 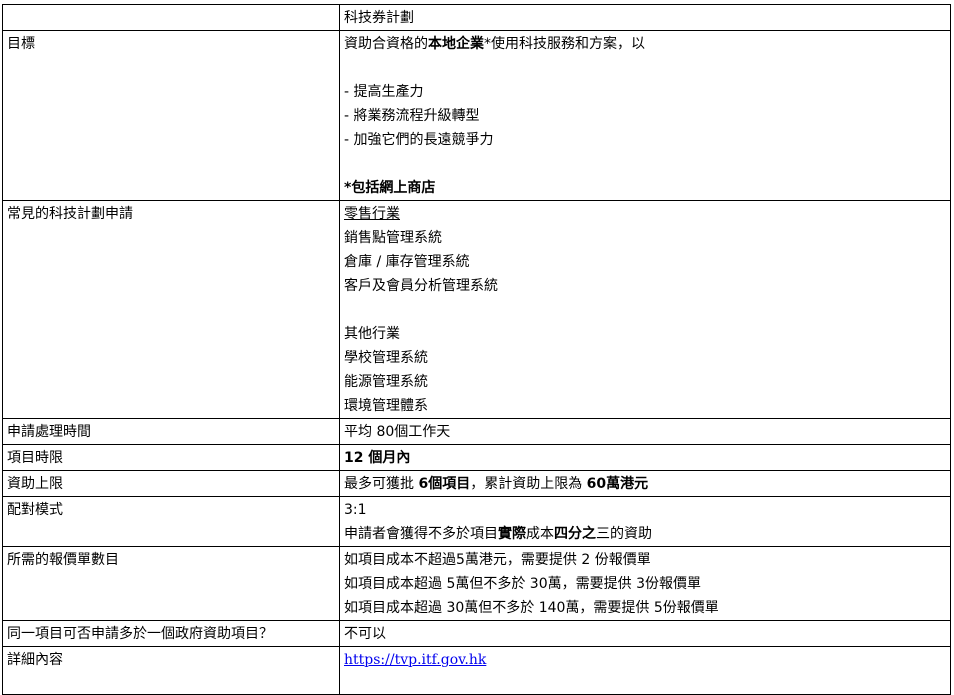 I want to click on scheme-title: 科技券計劃, so click(x=645, y=17).